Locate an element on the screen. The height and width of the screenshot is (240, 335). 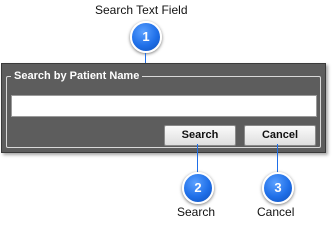
callout-2-marker: 2 is located at coordinates (198, 188).